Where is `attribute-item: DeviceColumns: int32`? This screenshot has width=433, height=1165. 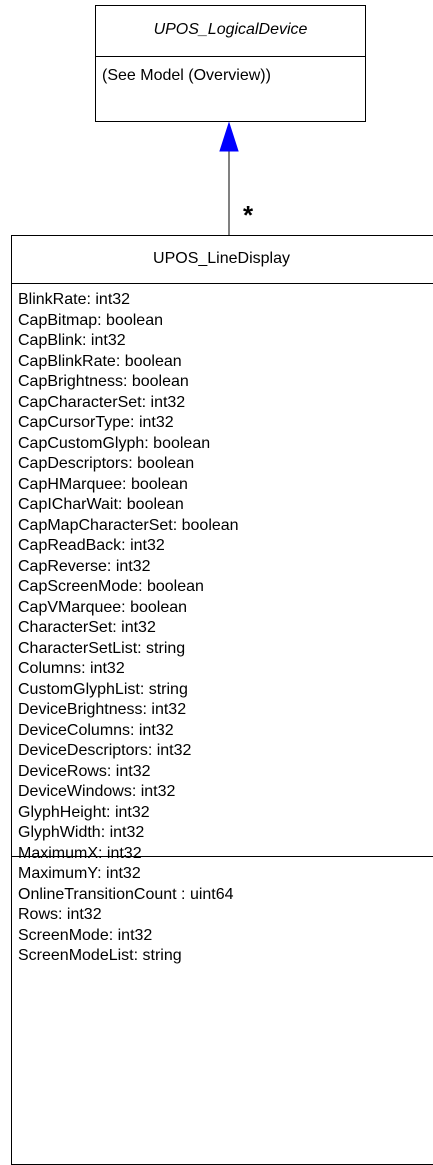
attribute-item: DeviceColumns: int32 is located at coordinates (96, 730).